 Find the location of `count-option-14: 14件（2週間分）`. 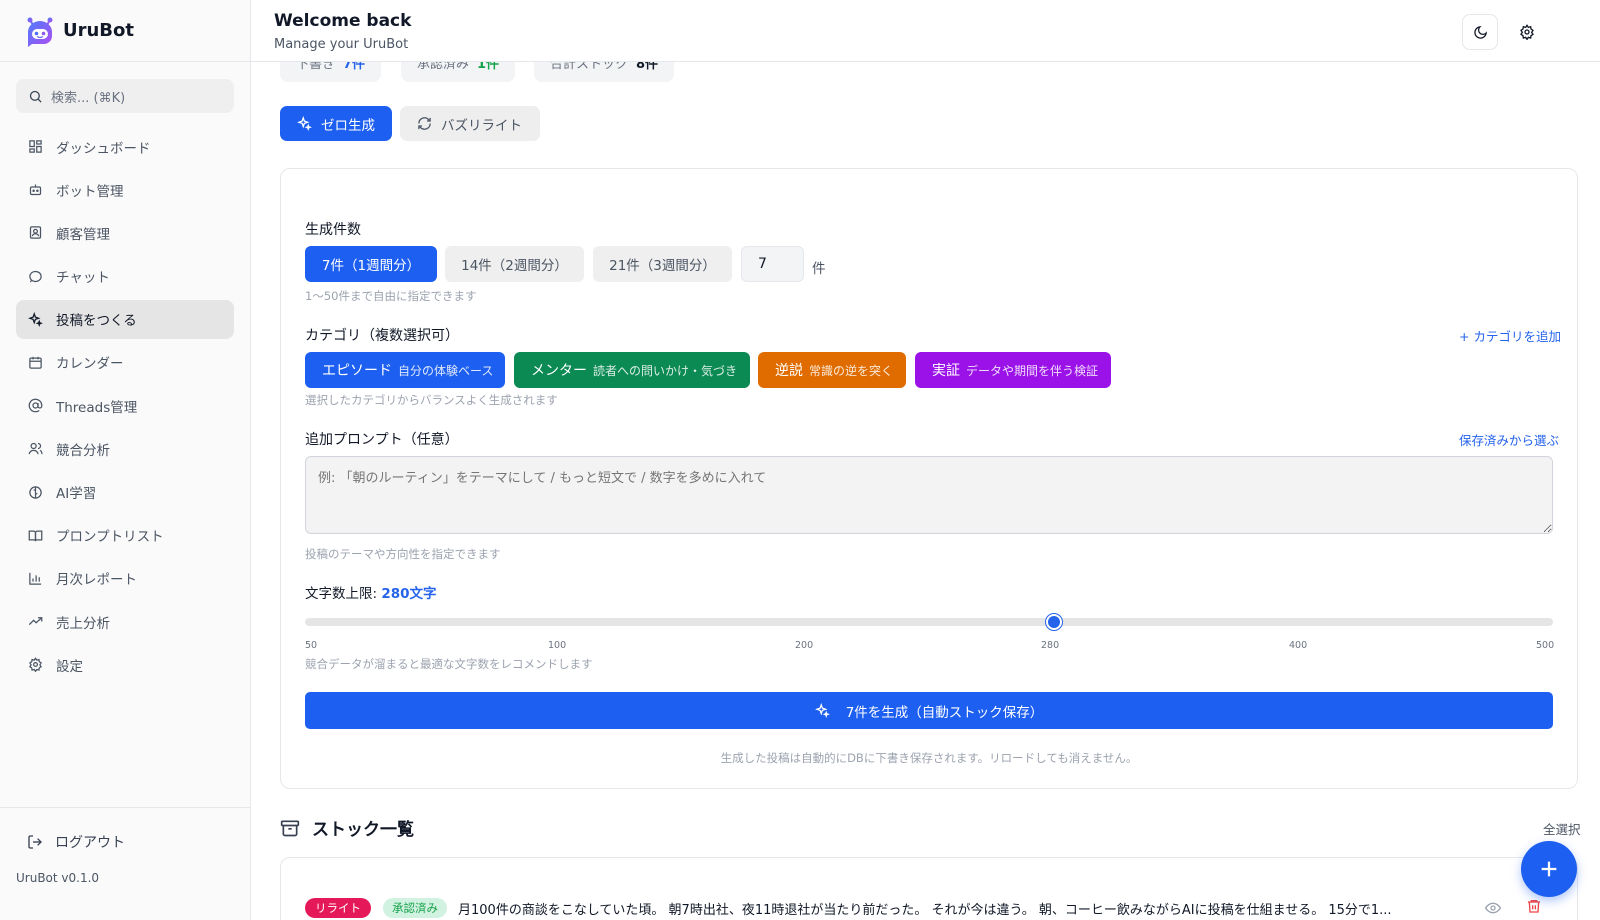

count-option-14: 14件（2週間分） is located at coordinates (514, 264).